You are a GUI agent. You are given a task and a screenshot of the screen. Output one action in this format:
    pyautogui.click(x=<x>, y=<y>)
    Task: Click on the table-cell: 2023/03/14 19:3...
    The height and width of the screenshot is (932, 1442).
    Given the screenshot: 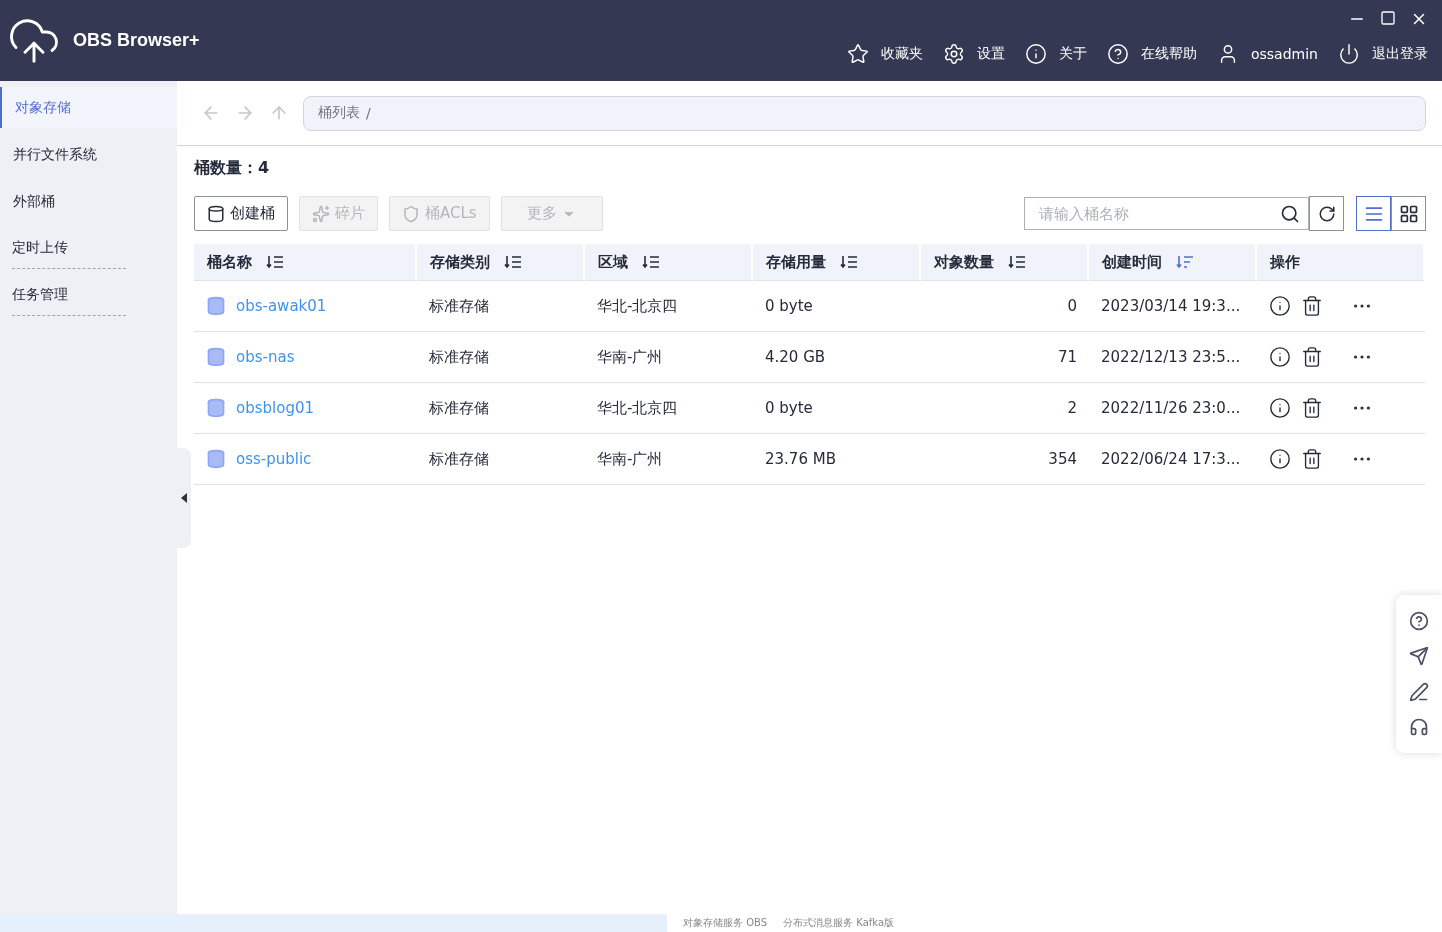 What is the action you would take?
    pyautogui.click(x=1173, y=306)
    